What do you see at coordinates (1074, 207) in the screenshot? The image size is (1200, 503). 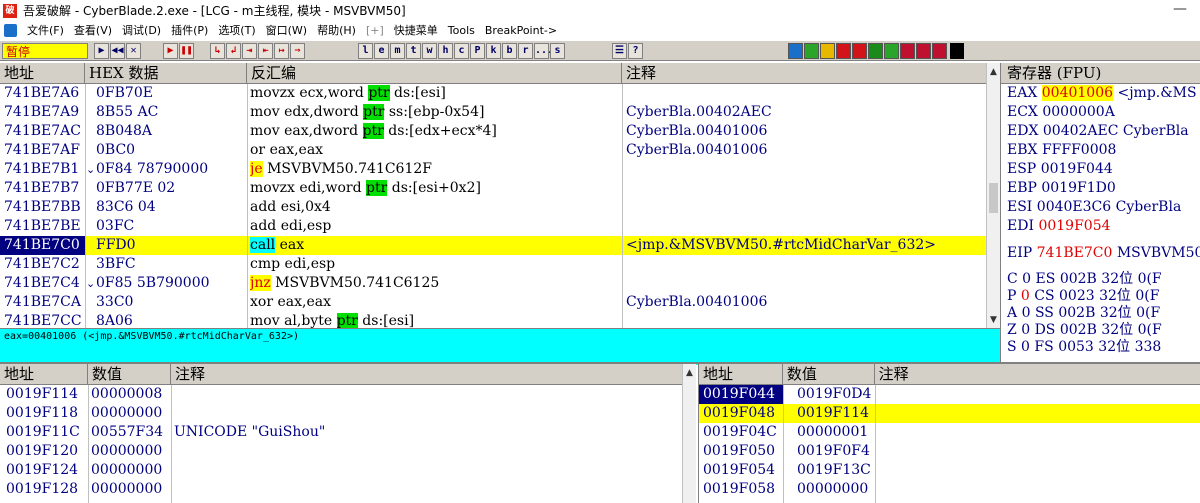 I see `register-value: 0040E3C6` at bounding box center [1074, 207].